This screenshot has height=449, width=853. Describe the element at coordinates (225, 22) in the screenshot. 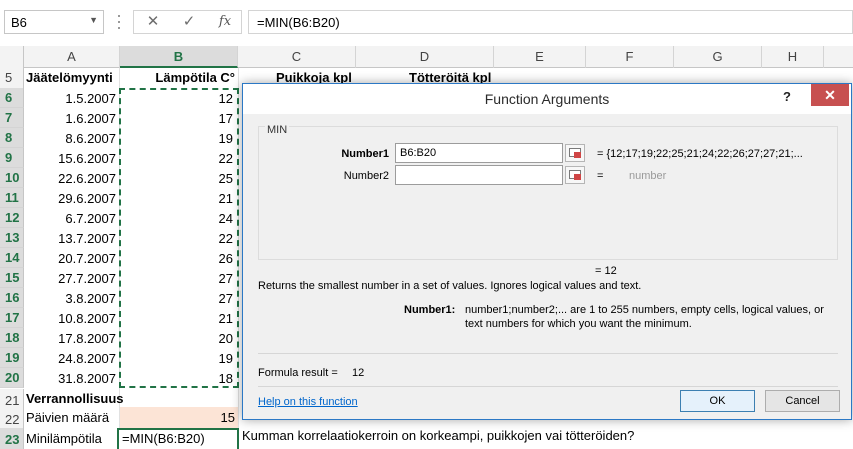

I see `fx-icon: fx` at that location.